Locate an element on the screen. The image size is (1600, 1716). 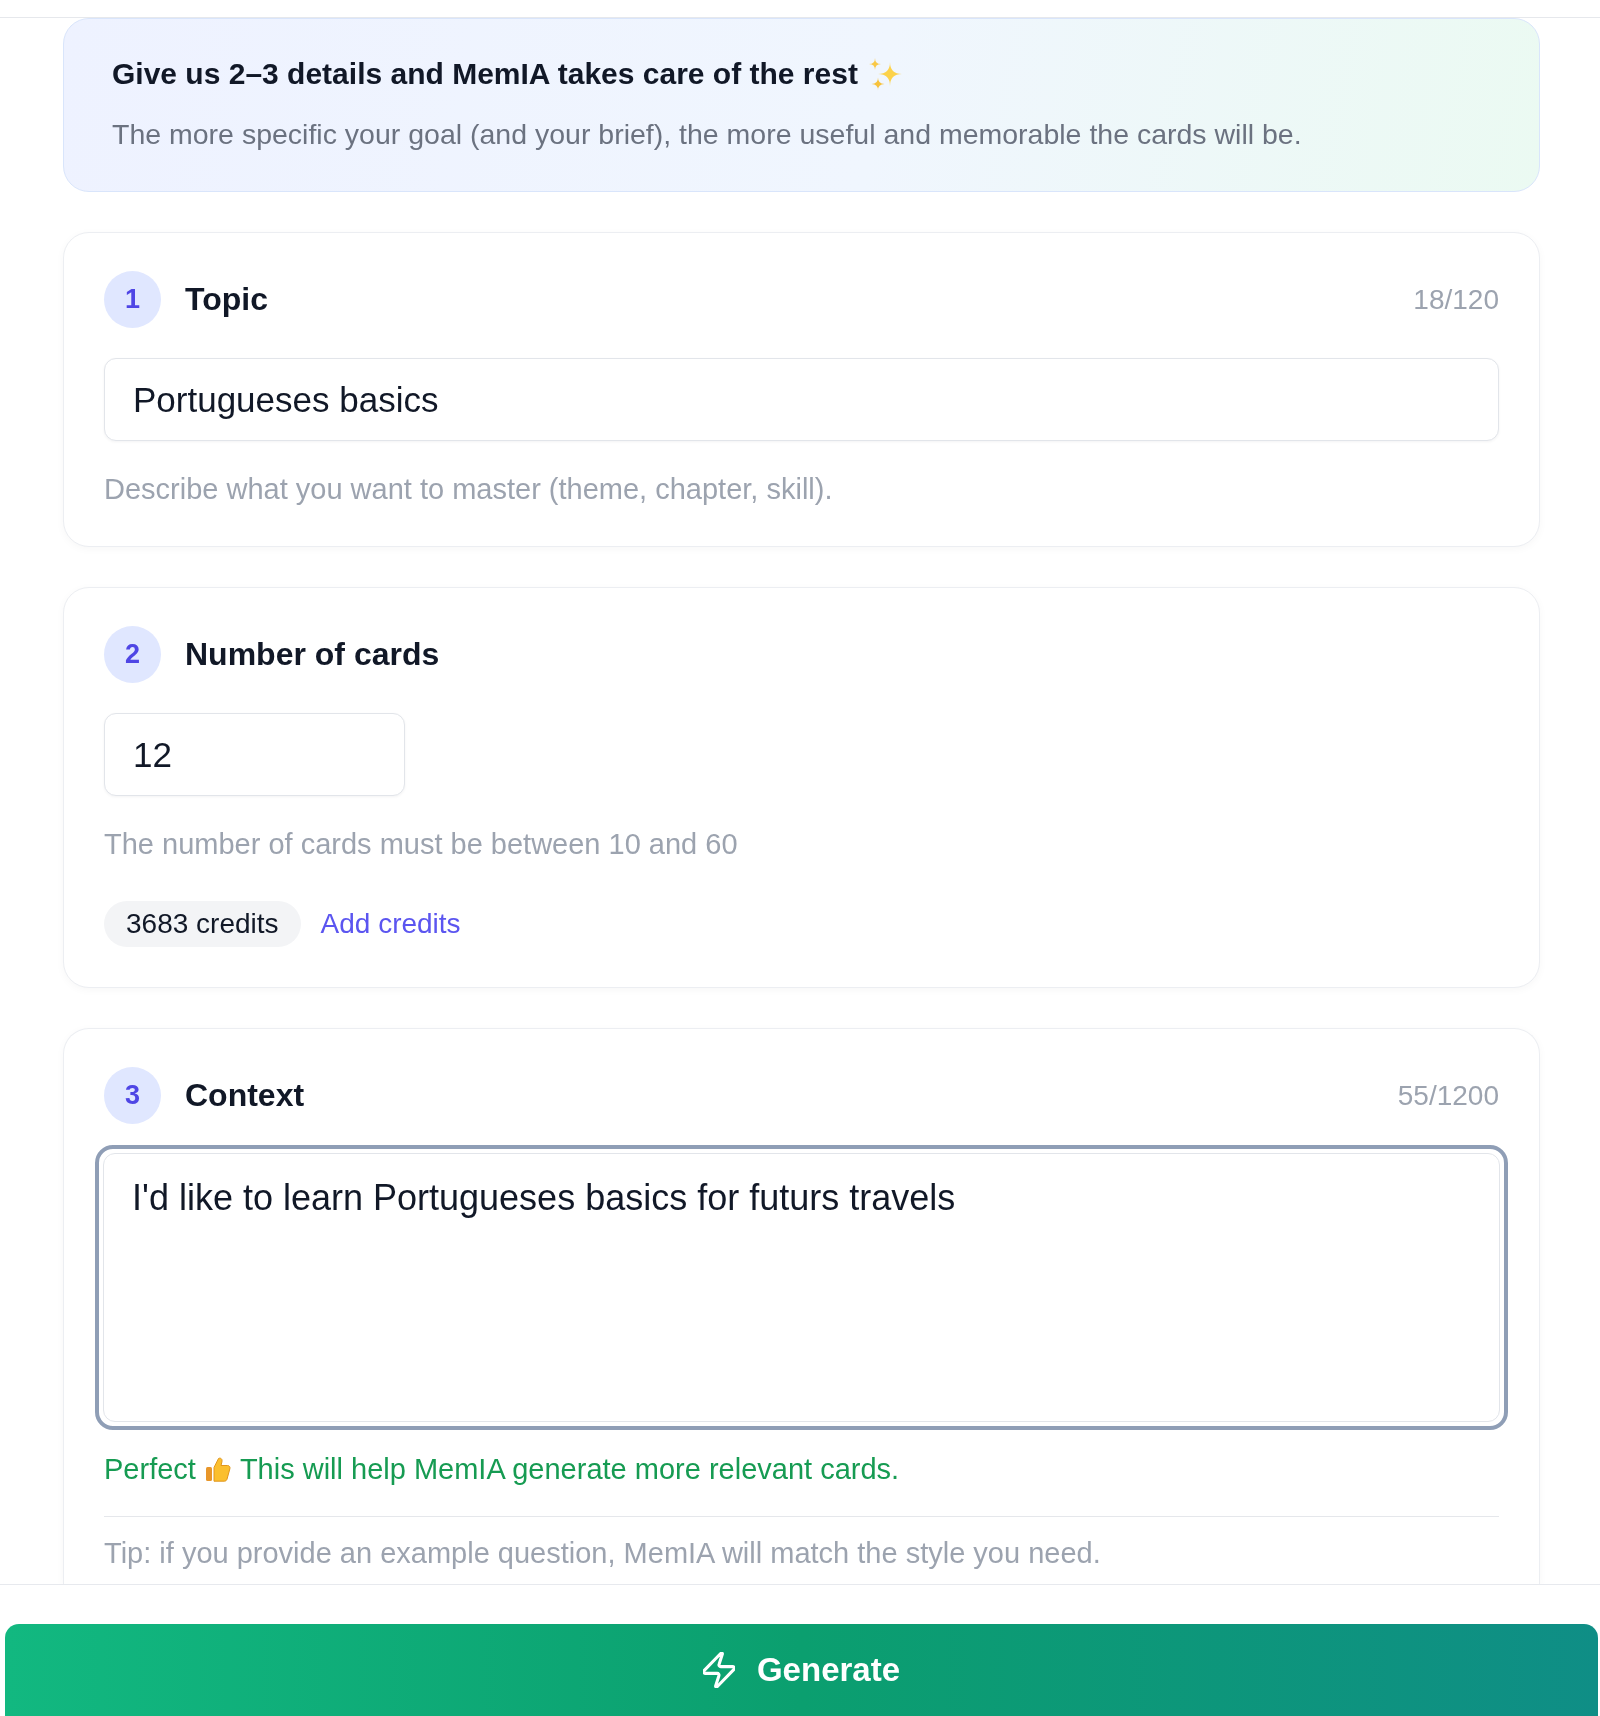
banner-title: Give us 2–3 details and MemIA takes care of the rest is located at coordinates (485, 74).